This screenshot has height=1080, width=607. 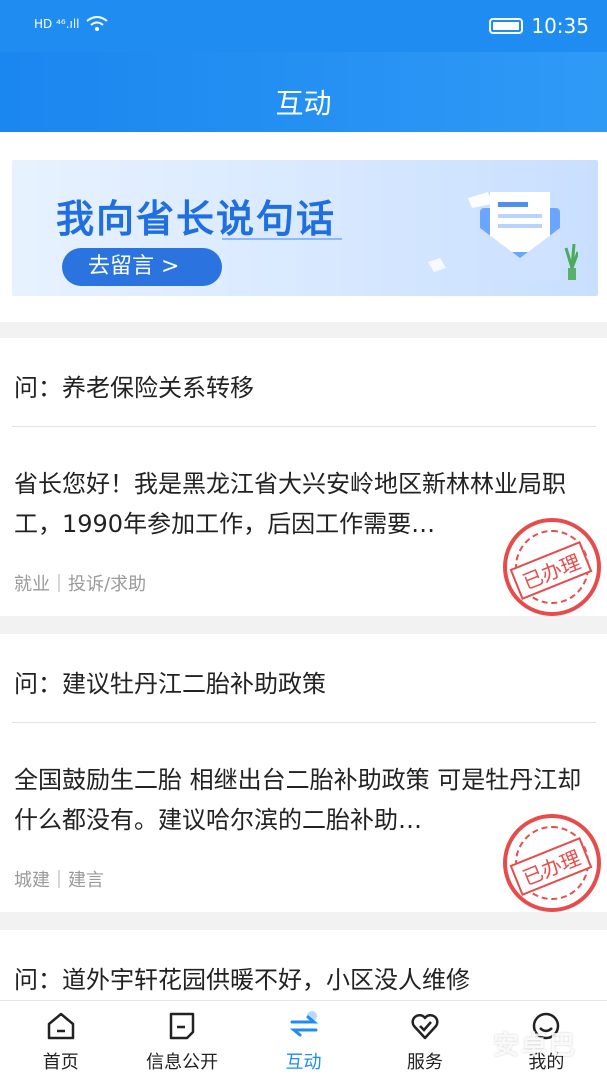 What do you see at coordinates (182, 1062) in the screenshot?
I see `tab-label: 信息公开` at bounding box center [182, 1062].